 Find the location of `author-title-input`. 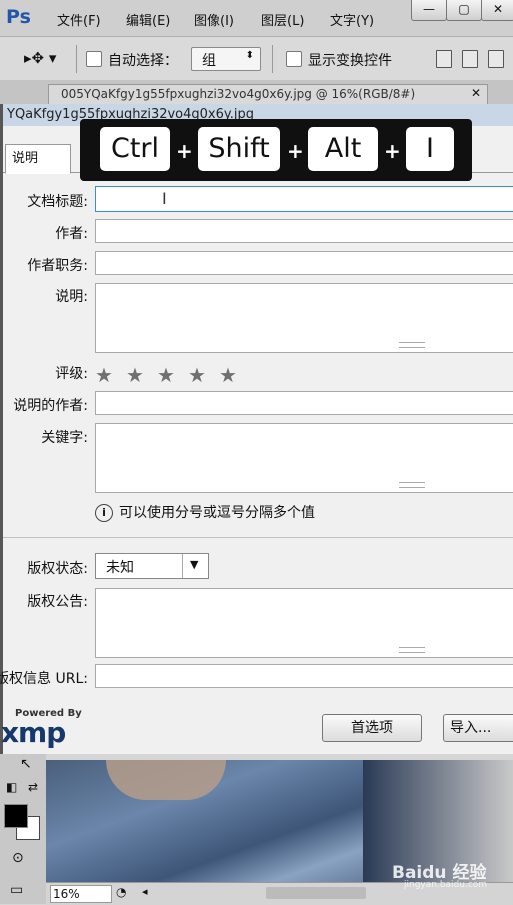

author-title-input is located at coordinates (304, 263).